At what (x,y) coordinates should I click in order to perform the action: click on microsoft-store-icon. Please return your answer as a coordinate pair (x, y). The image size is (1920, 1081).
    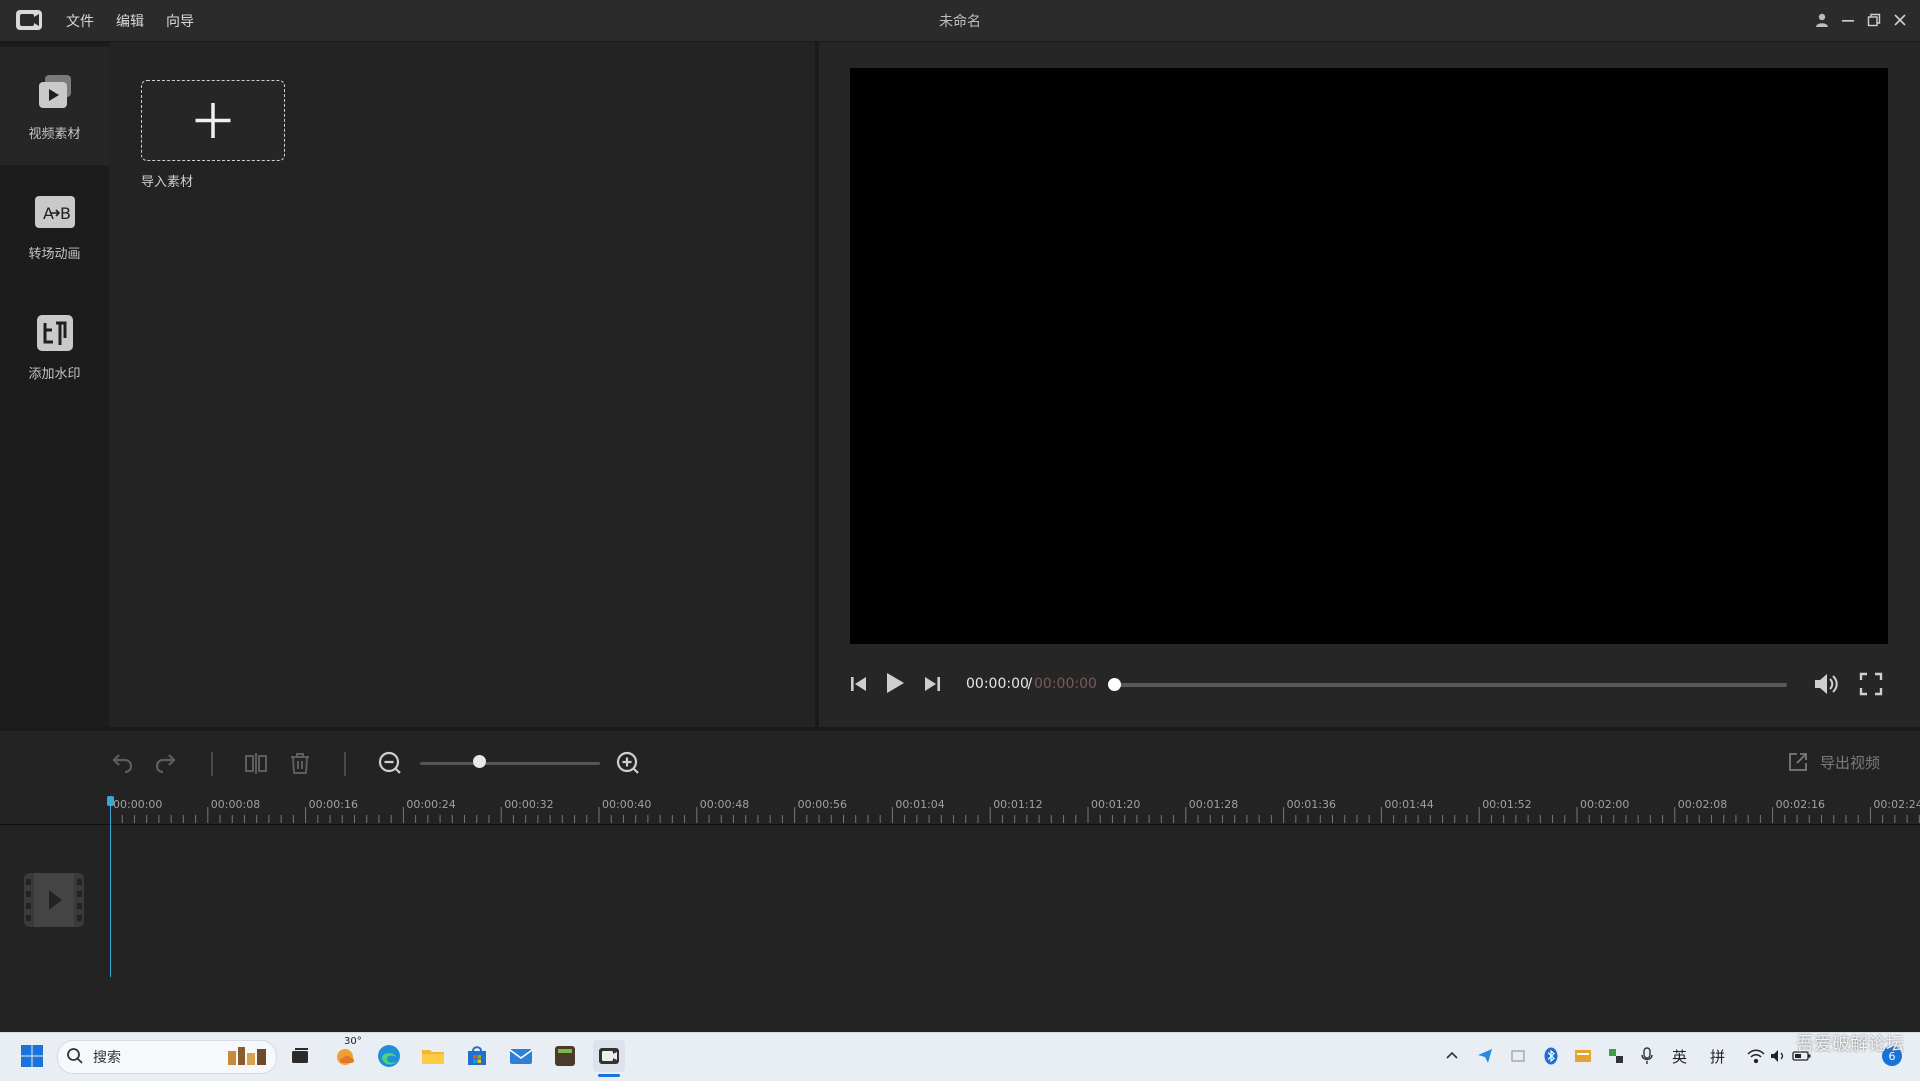
    Looking at the image, I should click on (477, 1056).